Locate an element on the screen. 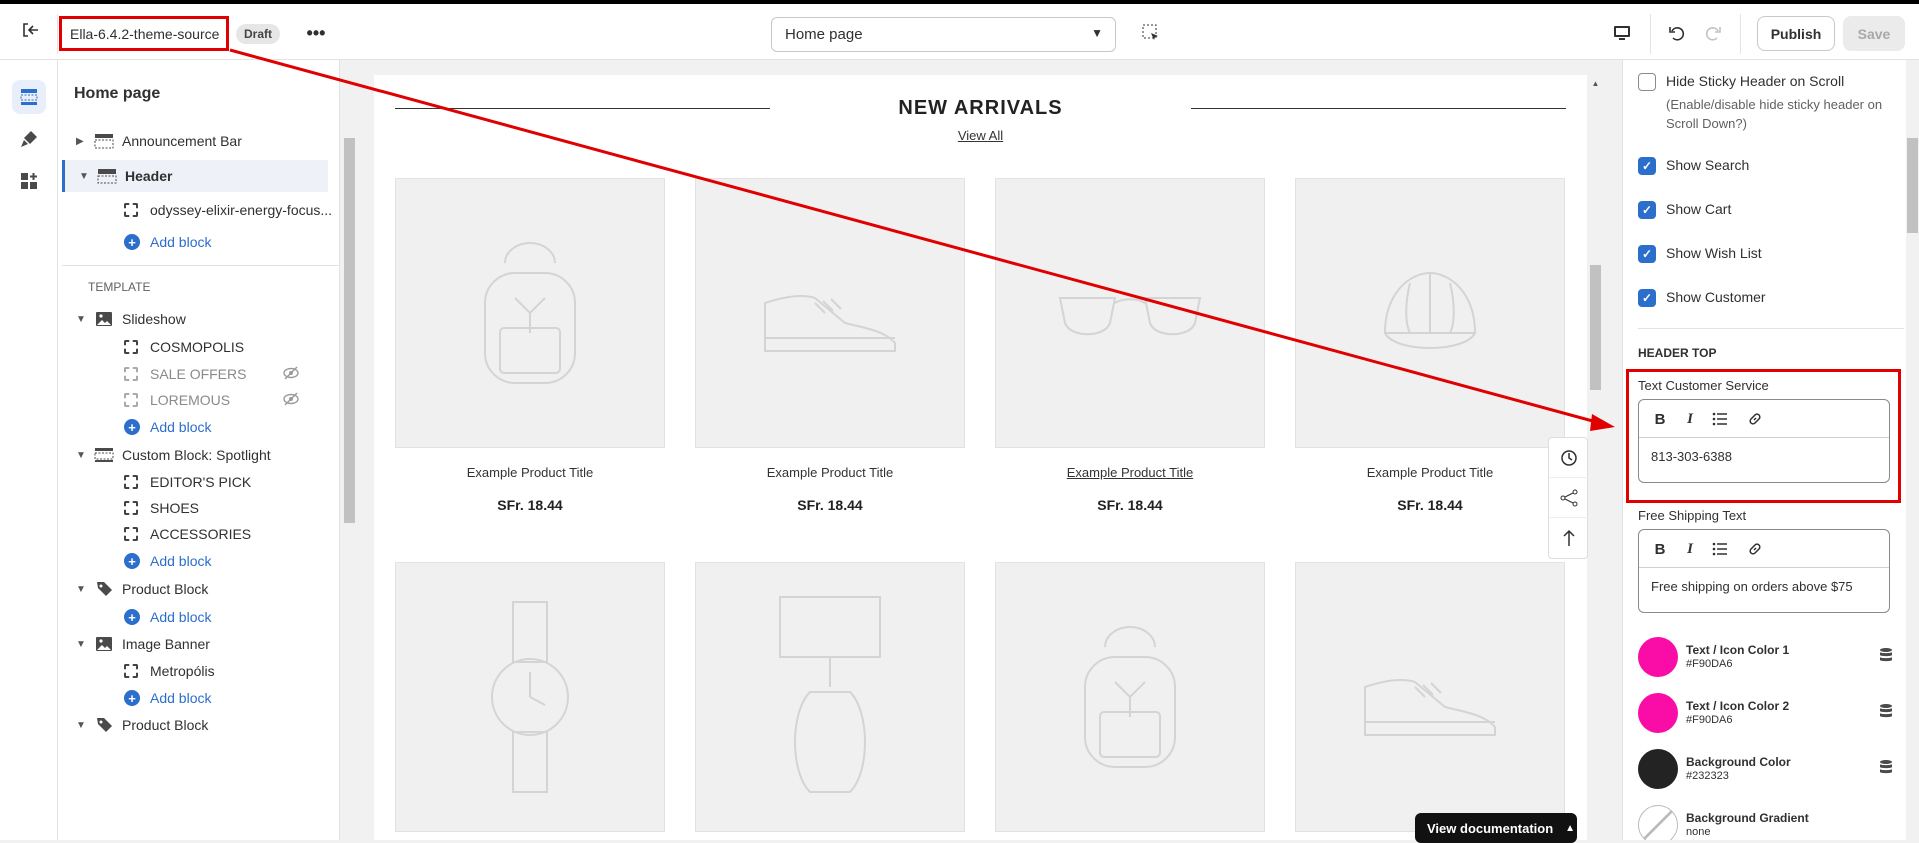  annotation-highlight-box is located at coordinates (1763, 436).